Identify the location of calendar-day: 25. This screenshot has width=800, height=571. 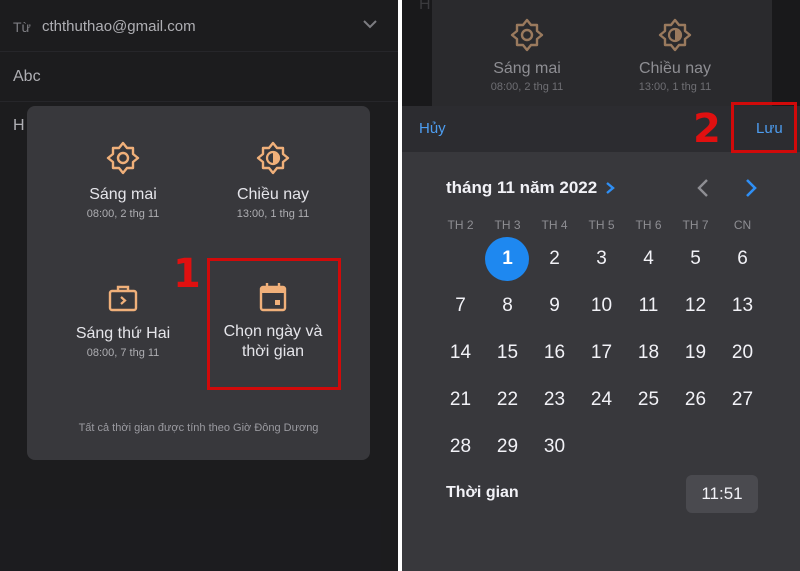
(648, 400).